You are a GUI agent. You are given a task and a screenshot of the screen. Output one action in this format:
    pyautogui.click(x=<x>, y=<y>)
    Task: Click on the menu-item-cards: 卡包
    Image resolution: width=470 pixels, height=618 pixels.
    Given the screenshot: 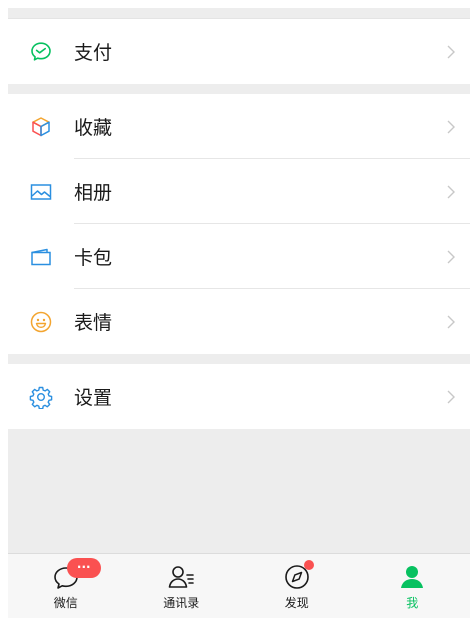 What is the action you would take?
    pyautogui.click(x=239, y=256)
    